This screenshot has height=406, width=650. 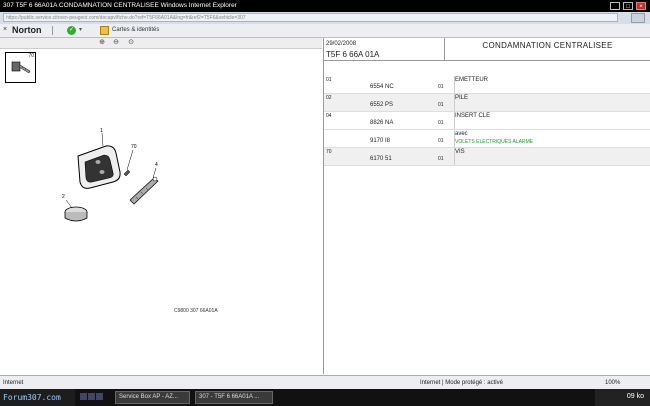 I want to click on item-number: 04, so click(x=329, y=116).